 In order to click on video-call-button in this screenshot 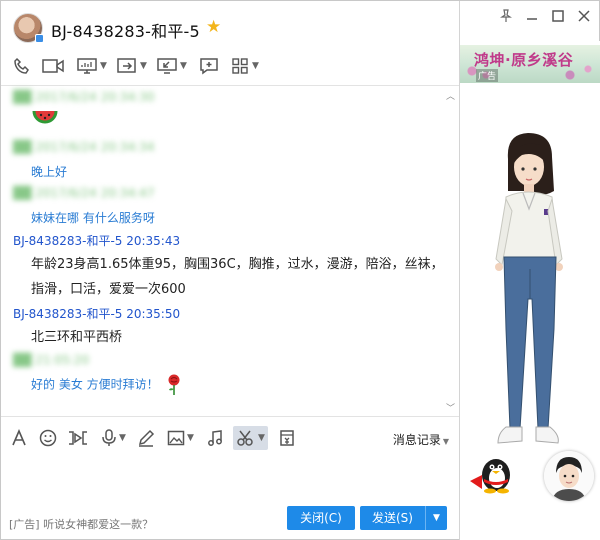, I will do `click(53, 66)`.